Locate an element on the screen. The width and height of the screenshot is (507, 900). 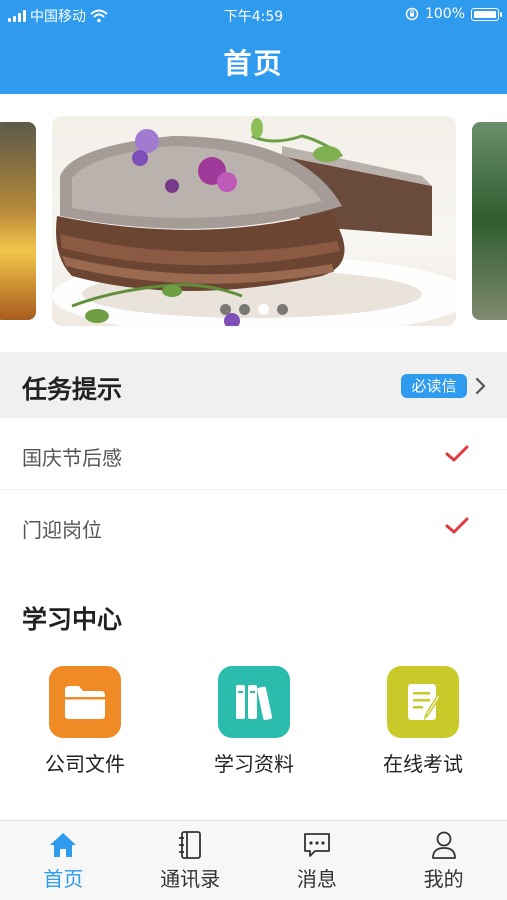
tab-contacts: 通讯录 is located at coordinates (190, 860).